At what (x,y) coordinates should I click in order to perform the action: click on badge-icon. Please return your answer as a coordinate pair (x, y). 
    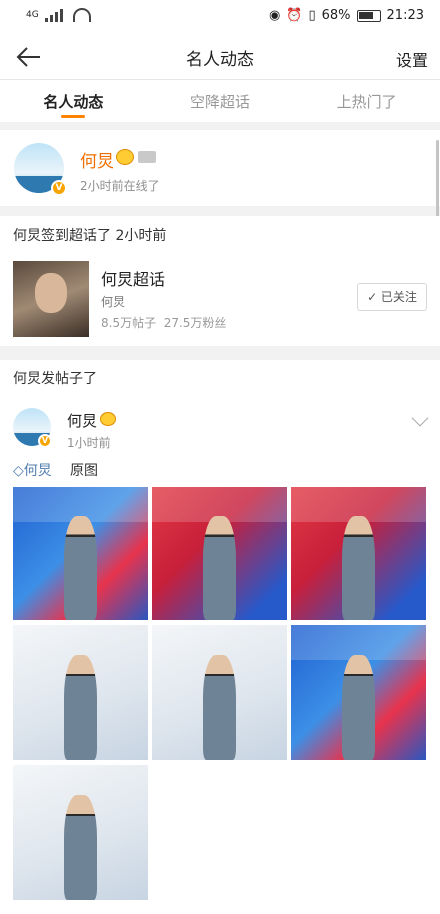
    Looking at the image, I should click on (147, 157).